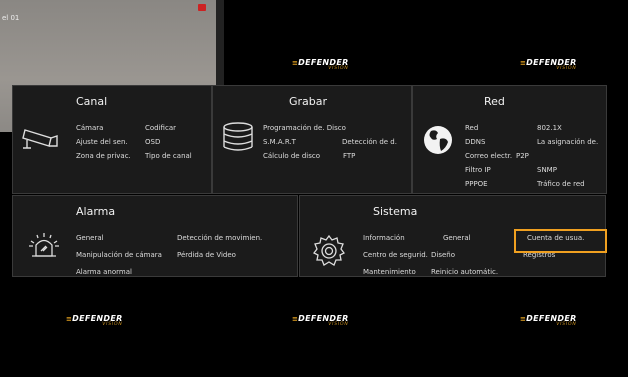 The width and height of the screenshot is (628, 377). What do you see at coordinates (522, 156) in the screenshot?
I see `menu-p2p: P2P` at bounding box center [522, 156].